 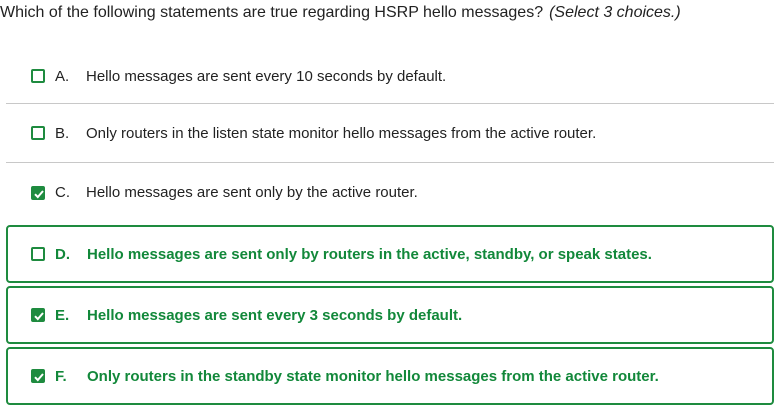 What do you see at coordinates (62, 315) in the screenshot?
I see `option-letter: E.` at bounding box center [62, 315].